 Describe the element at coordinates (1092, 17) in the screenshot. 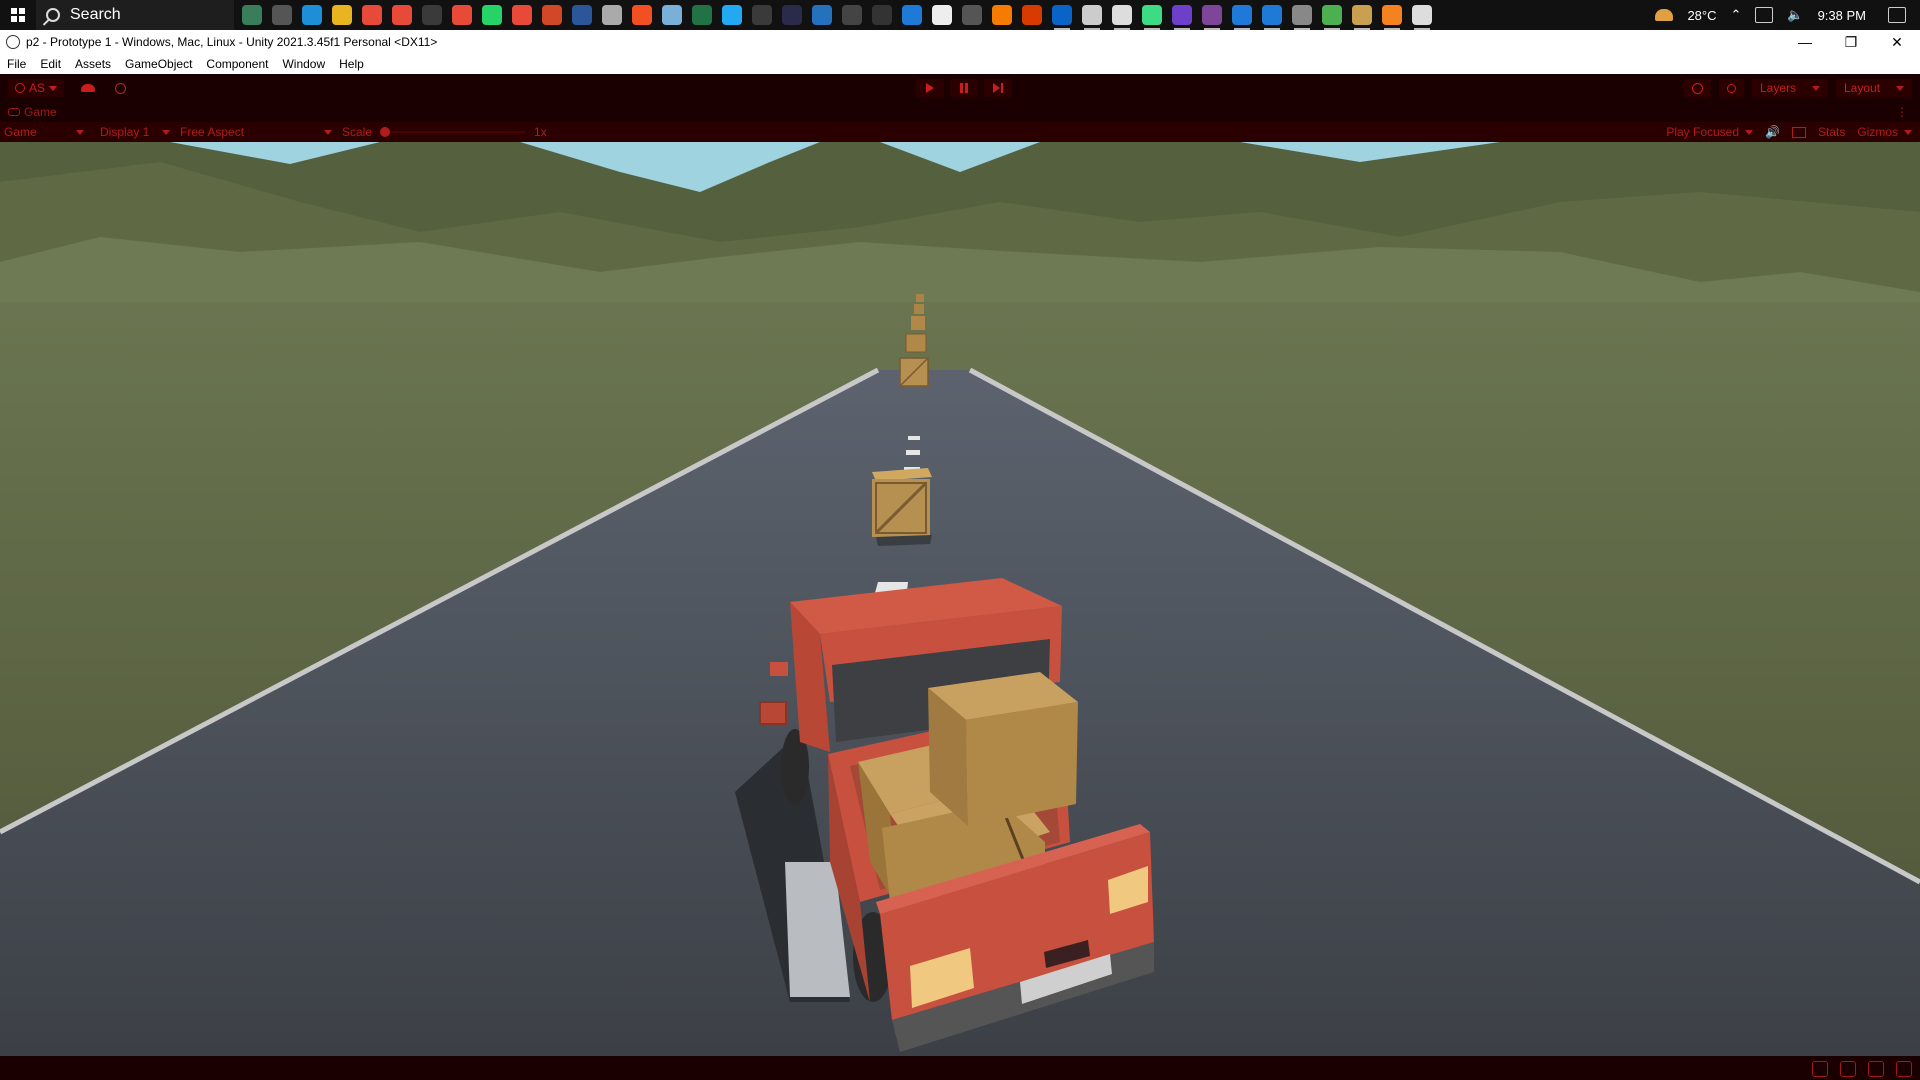

I see `unity-hub-icon` at that location.